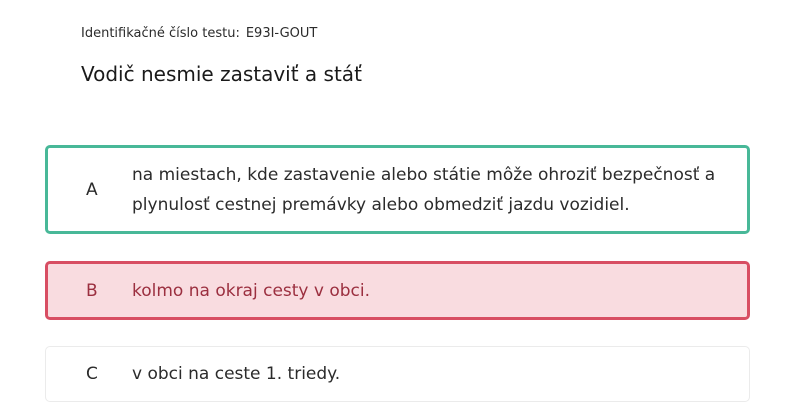 This screenshot has width=800, height=406. I want to click on question-title: Vodič nesmie zastaviť a stáť, so click(221, 74).